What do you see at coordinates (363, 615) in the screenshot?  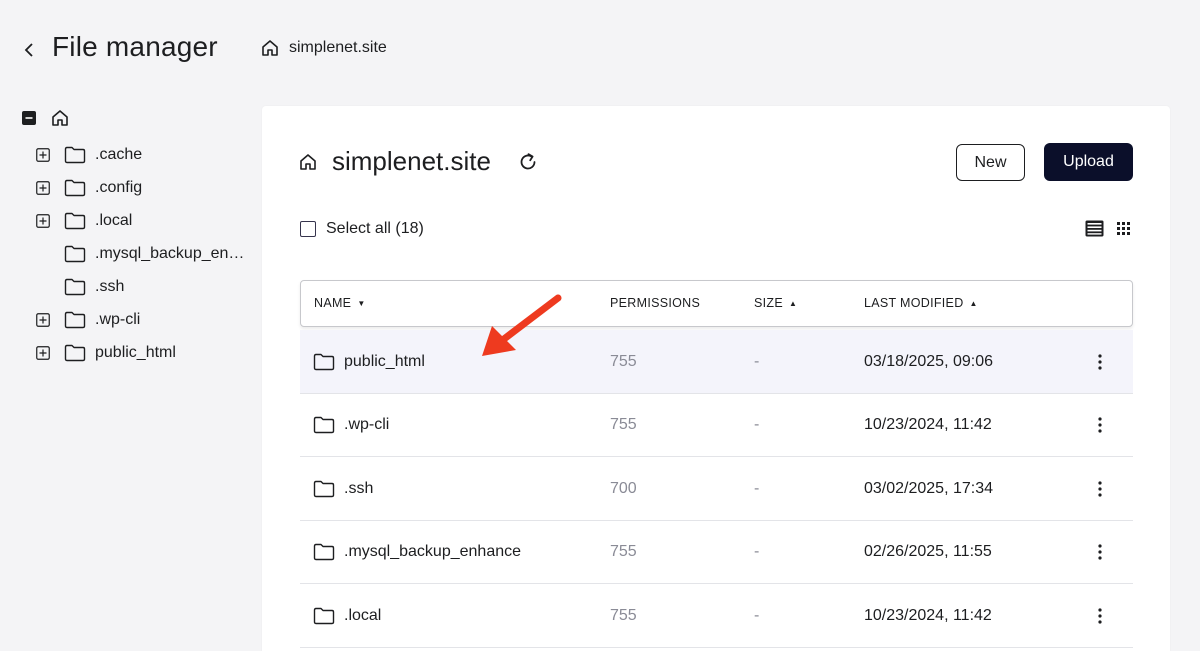 I see `file-name: .local` at bounding box center [363, 615].